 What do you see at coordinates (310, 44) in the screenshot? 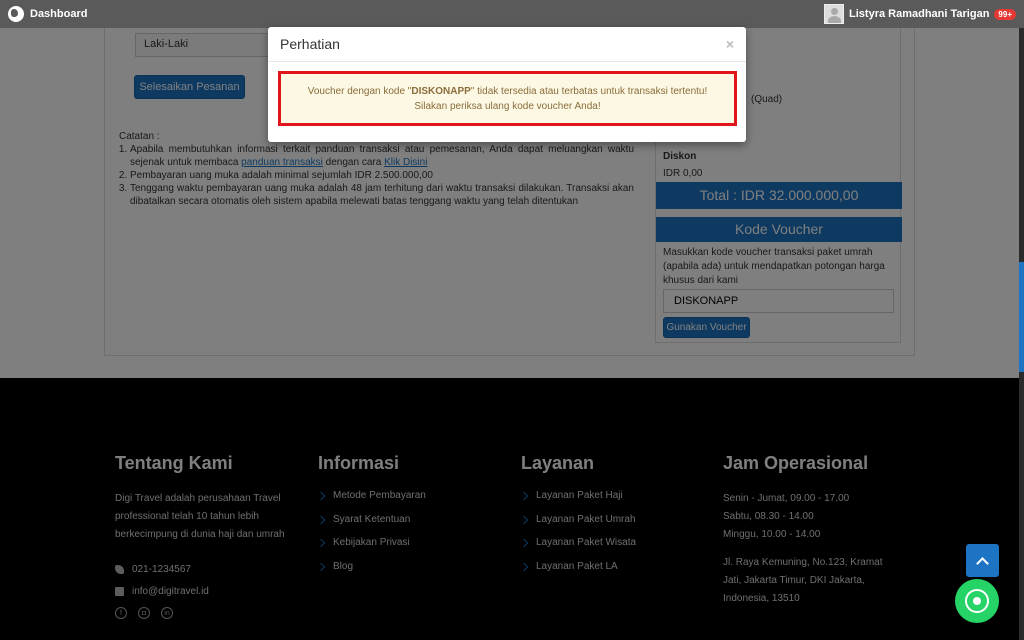
I see `modal-title: Perhatian` at bounding box center [310, 44].